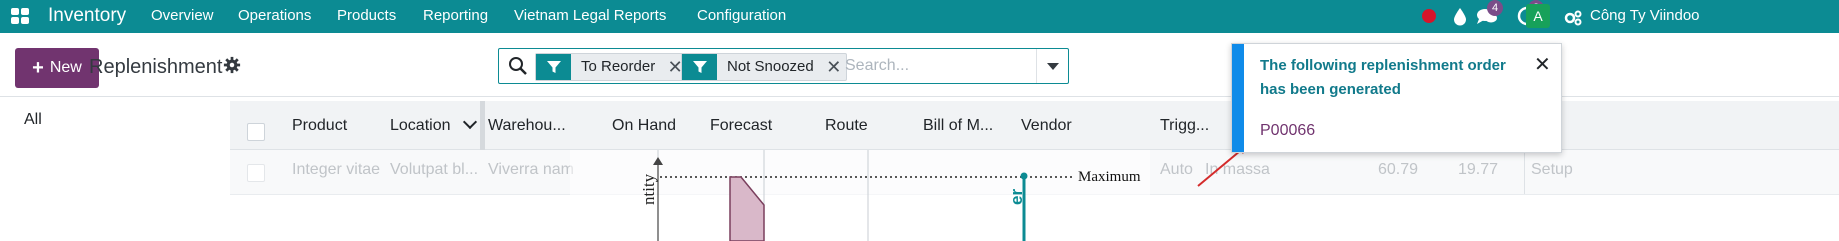 This screenshot has height=241, width=1839. I want to click on facet-to-reorder: To Reorder ✕, so click(612, 67).